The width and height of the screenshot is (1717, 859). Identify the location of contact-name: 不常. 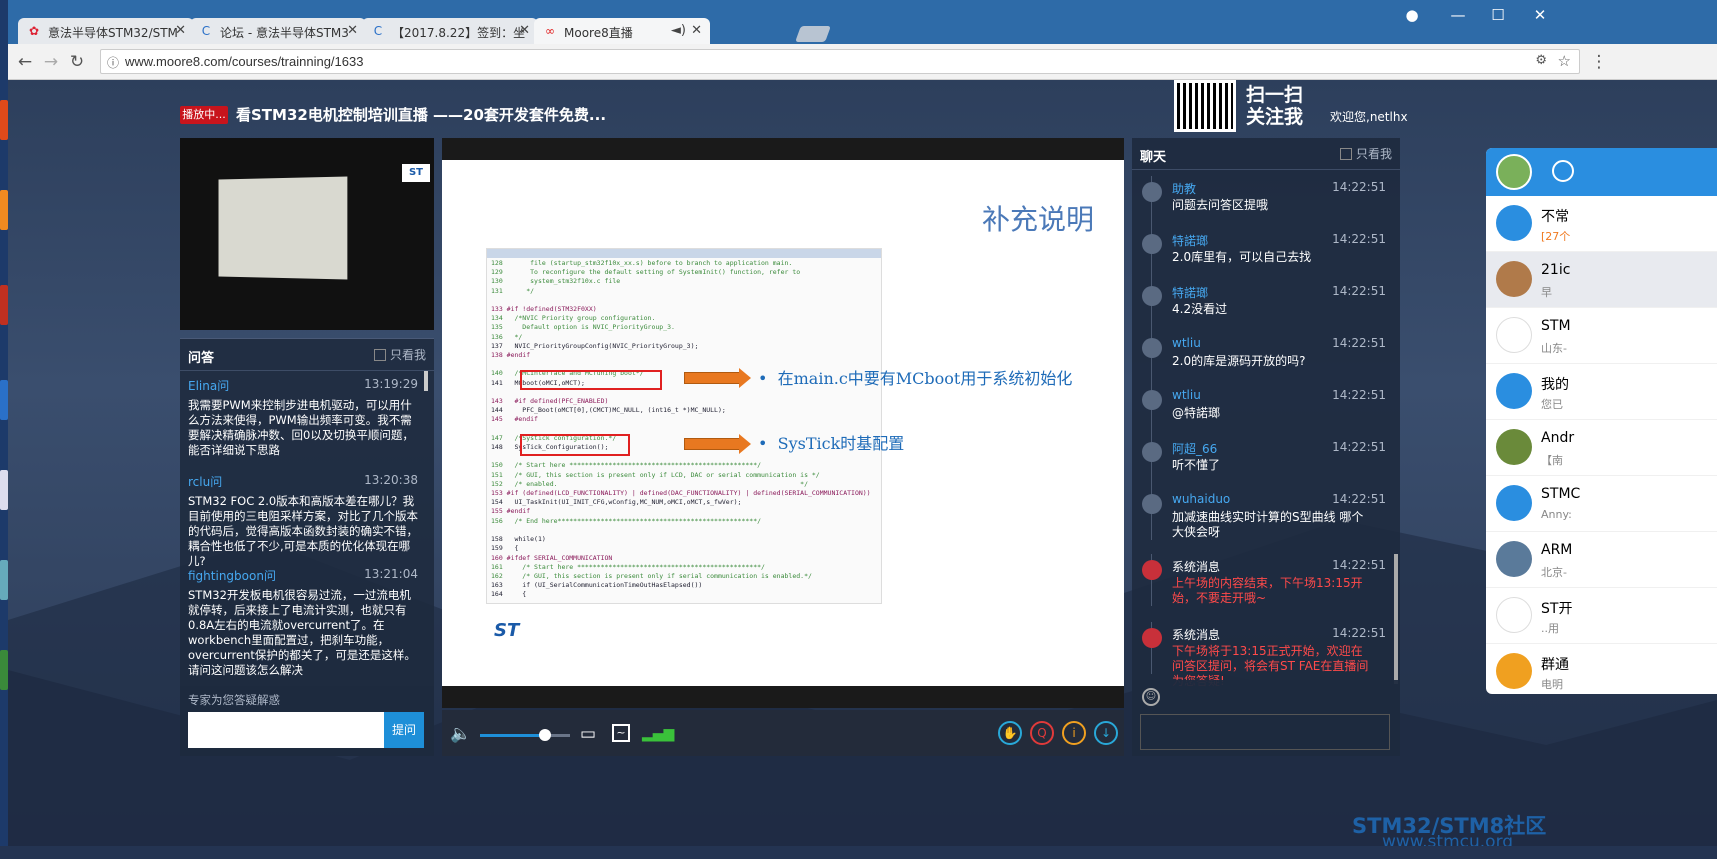
(1555, 217).